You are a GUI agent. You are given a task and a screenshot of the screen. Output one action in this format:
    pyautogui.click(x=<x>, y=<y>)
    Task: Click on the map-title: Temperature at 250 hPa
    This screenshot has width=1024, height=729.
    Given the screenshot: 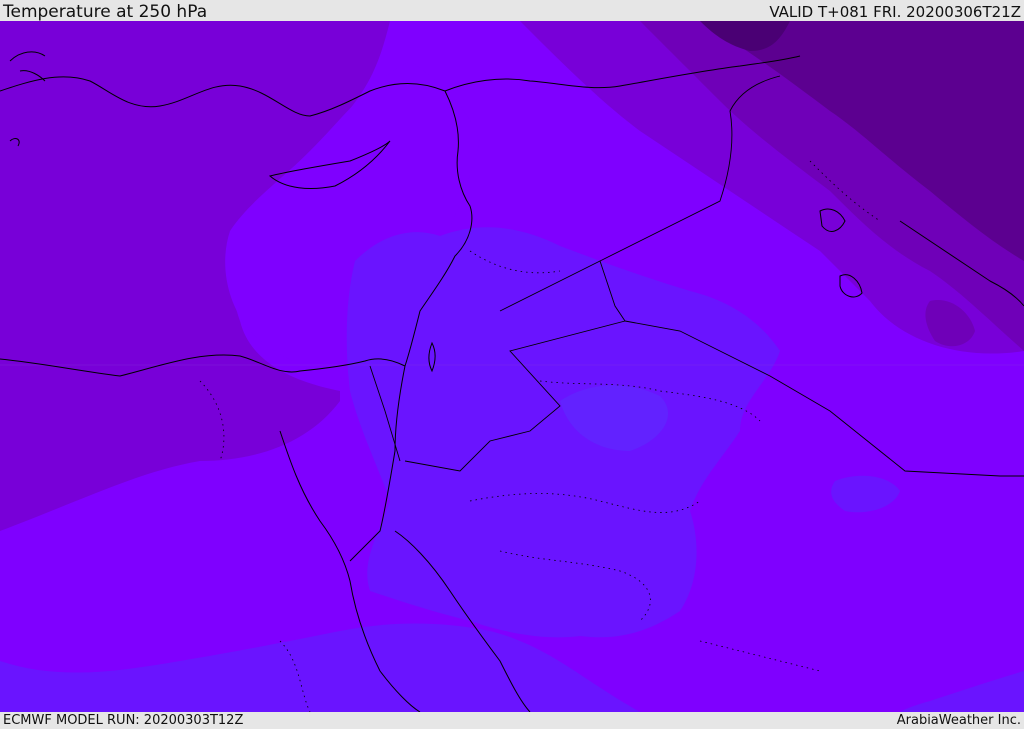 What is the action you would take?
    pyautogui.click(x=105, y=12)
    